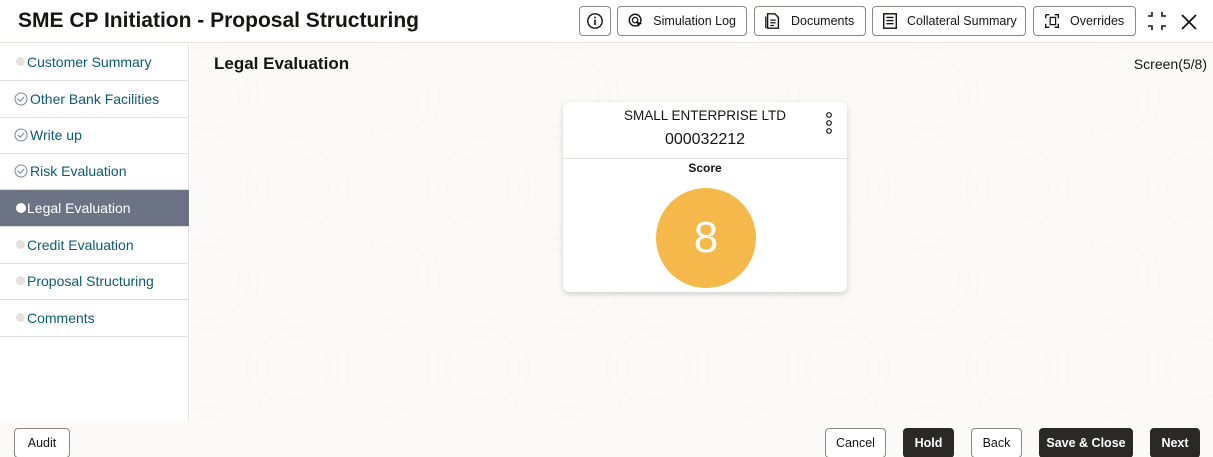 Image resolution: width=1213 pixels, height=457 pixels. What do you see at coordinates (94, 135) in the screenshot?
I see `sidebar-item-write-up: Write up` at bounding box center [94, 135].